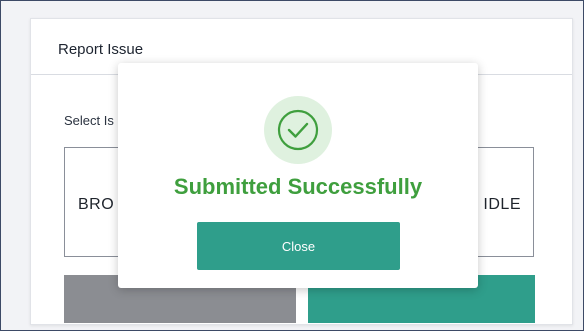 The width and height of the screenshot is (584, 331). Describe the element at coordinates (298, 246) in the screenshot. I see `close-button: Close` at that location.